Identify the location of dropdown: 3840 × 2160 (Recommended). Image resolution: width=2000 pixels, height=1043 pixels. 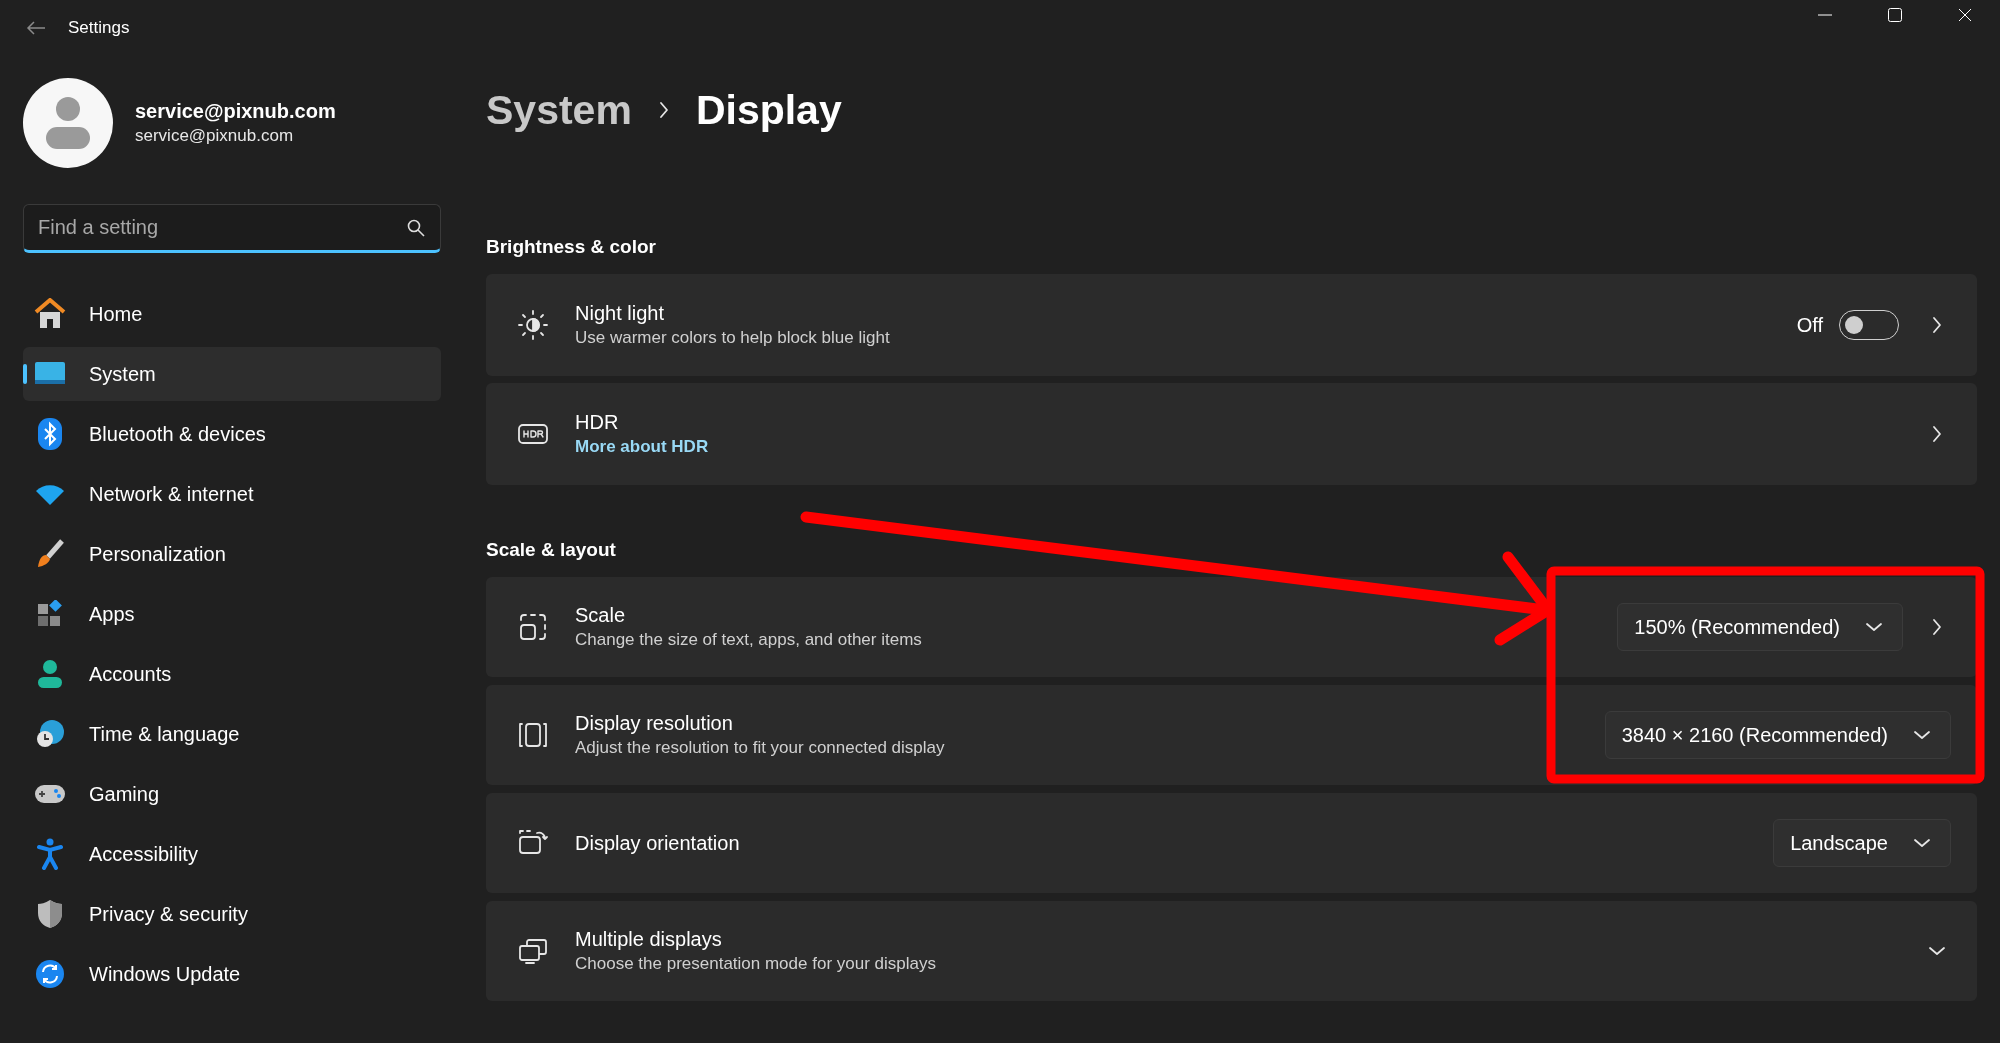
(1777, 735).